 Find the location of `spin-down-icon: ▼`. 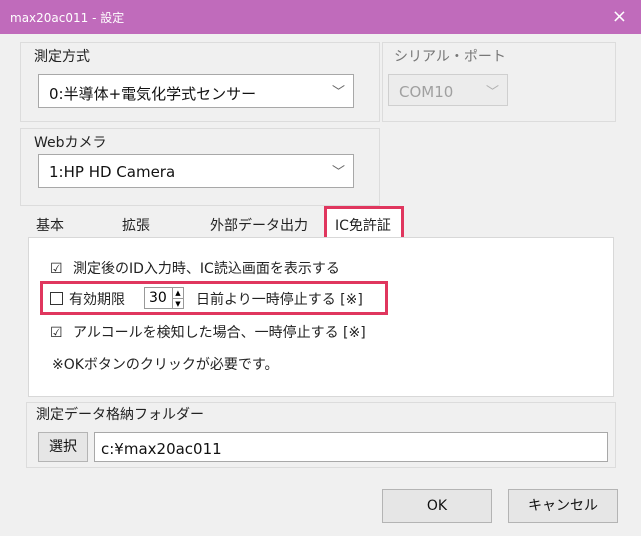

spin-down-icon: ▼ is located at coordinates (177, 303).